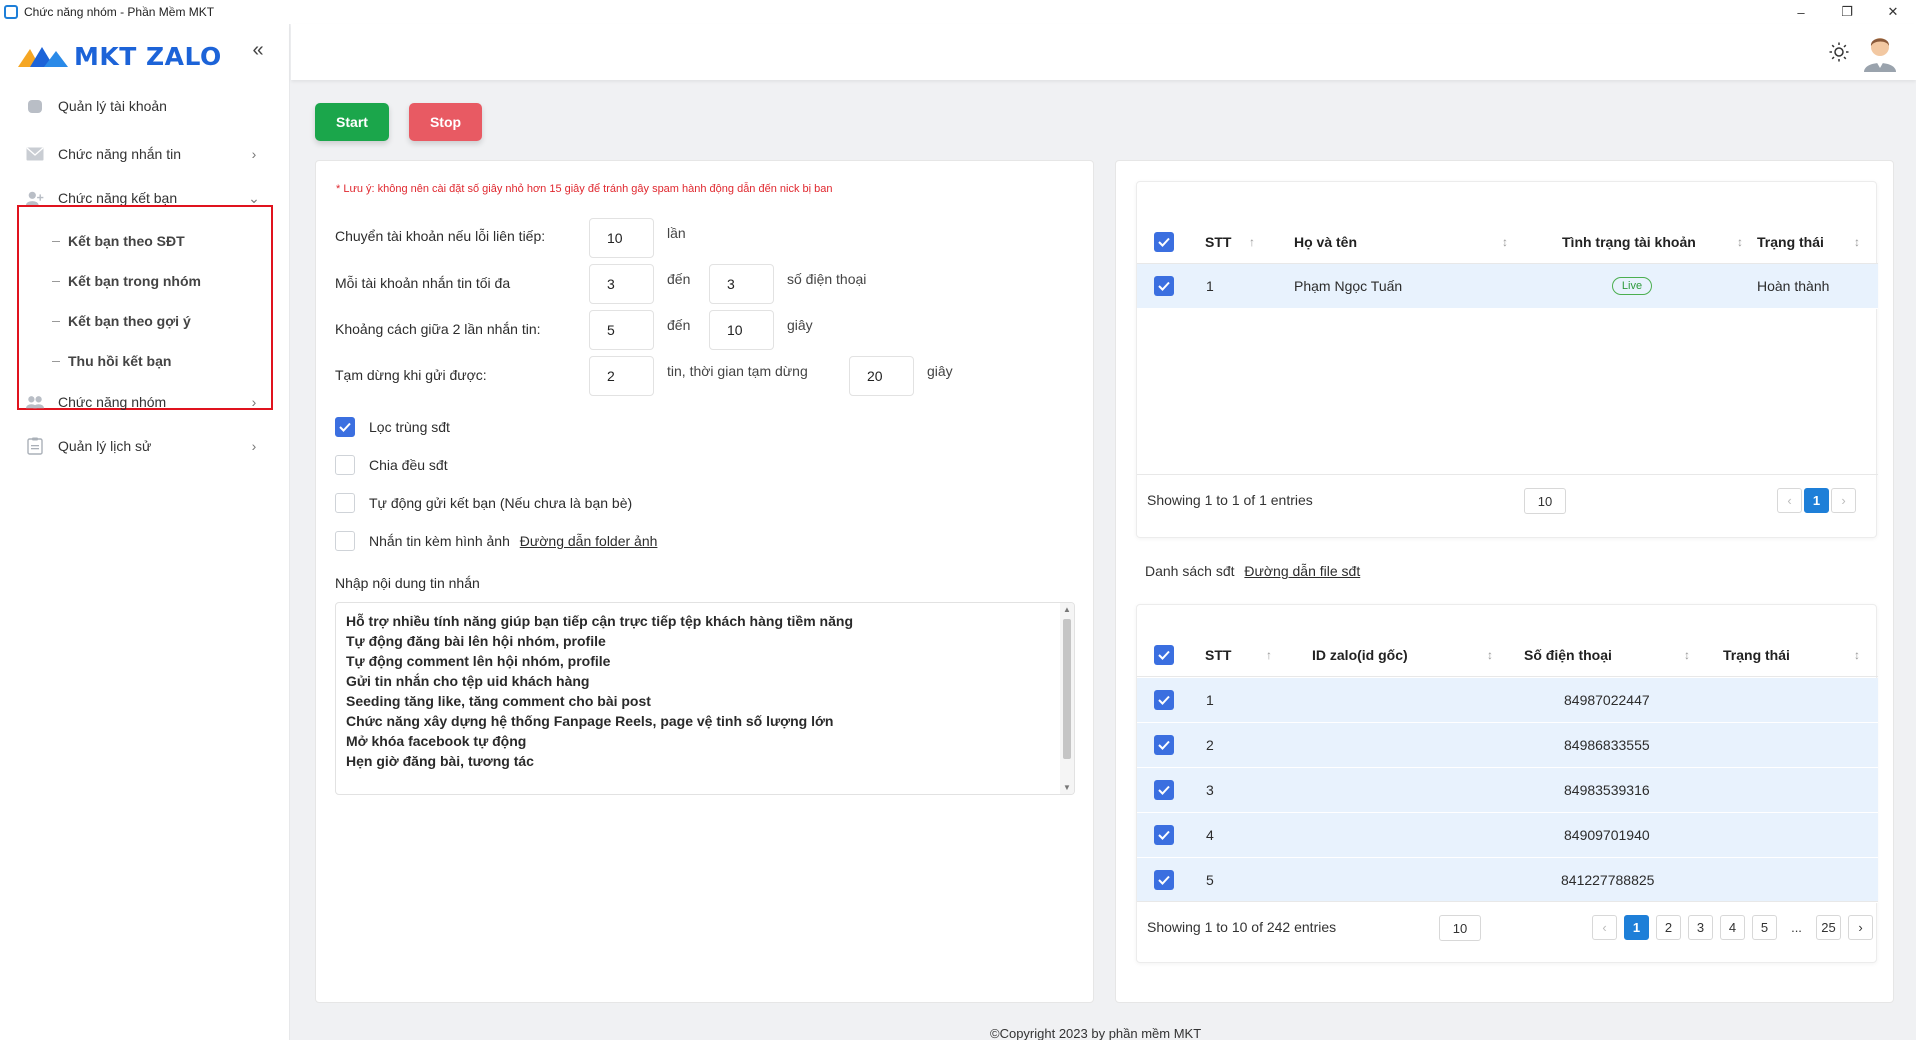 The width and height of the screenshot is (1916, 1040). Describe the element at coordinates (258, 50) in the screenshot. I see `collapse-sidebar-button: «` at that location.